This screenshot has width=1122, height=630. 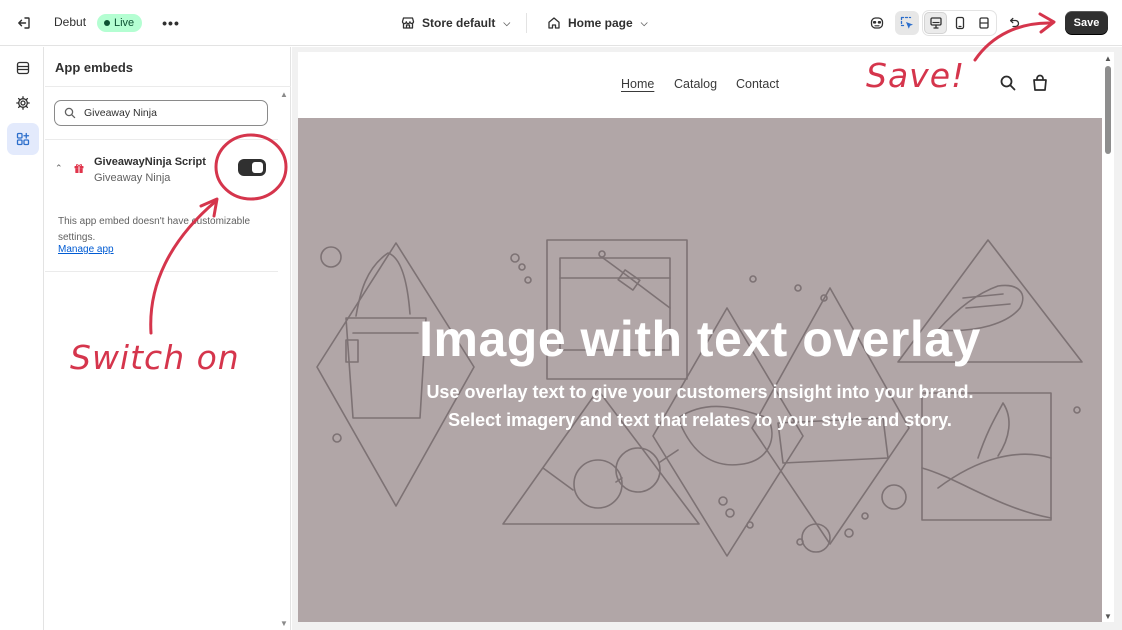 I want to click on home-icon, so click(x=554, y=23).